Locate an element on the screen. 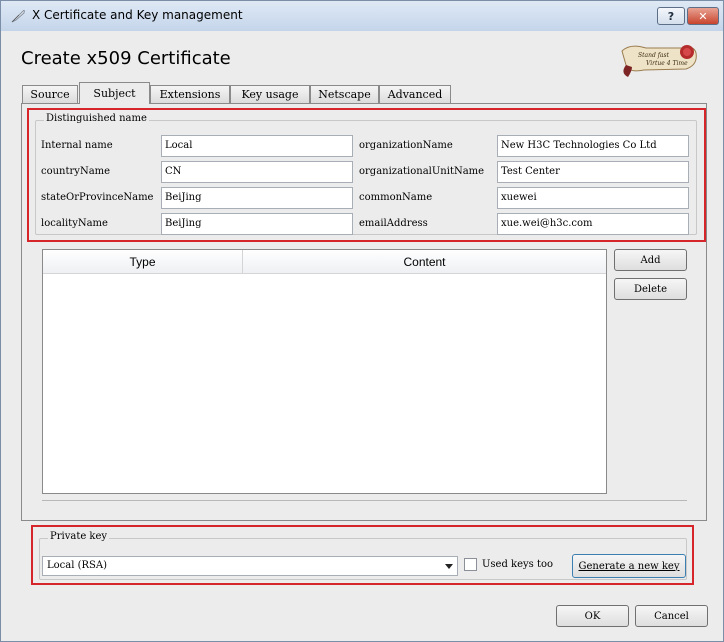  used-keys-checkbox is located at coordinates (470, 564).